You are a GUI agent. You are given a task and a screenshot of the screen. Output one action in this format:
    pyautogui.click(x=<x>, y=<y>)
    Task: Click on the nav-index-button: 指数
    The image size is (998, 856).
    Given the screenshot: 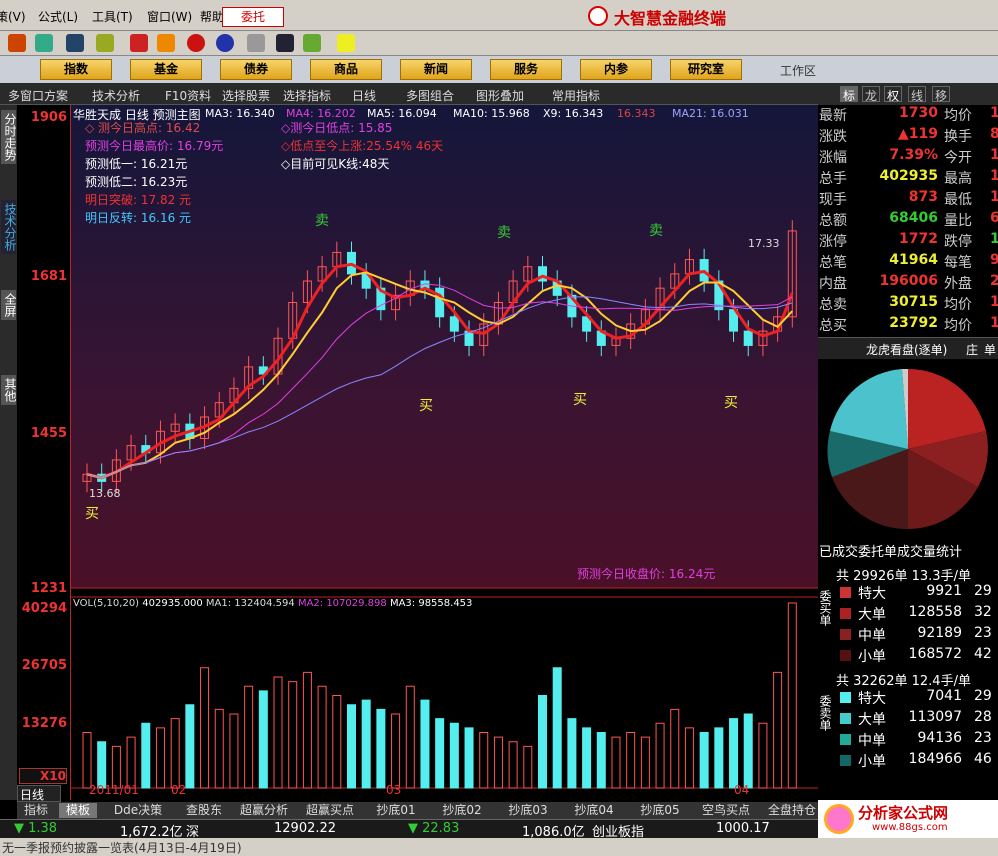 What is the action you would take?
    pyautogui.click(x=76, y=69)
    